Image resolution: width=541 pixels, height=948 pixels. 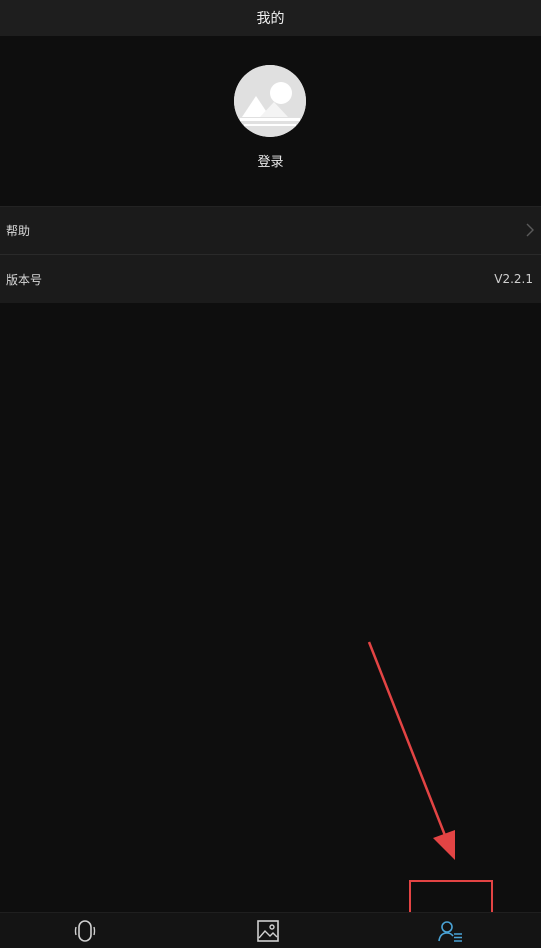 I want to click on tab-gallery, so click(x=268, y=930).